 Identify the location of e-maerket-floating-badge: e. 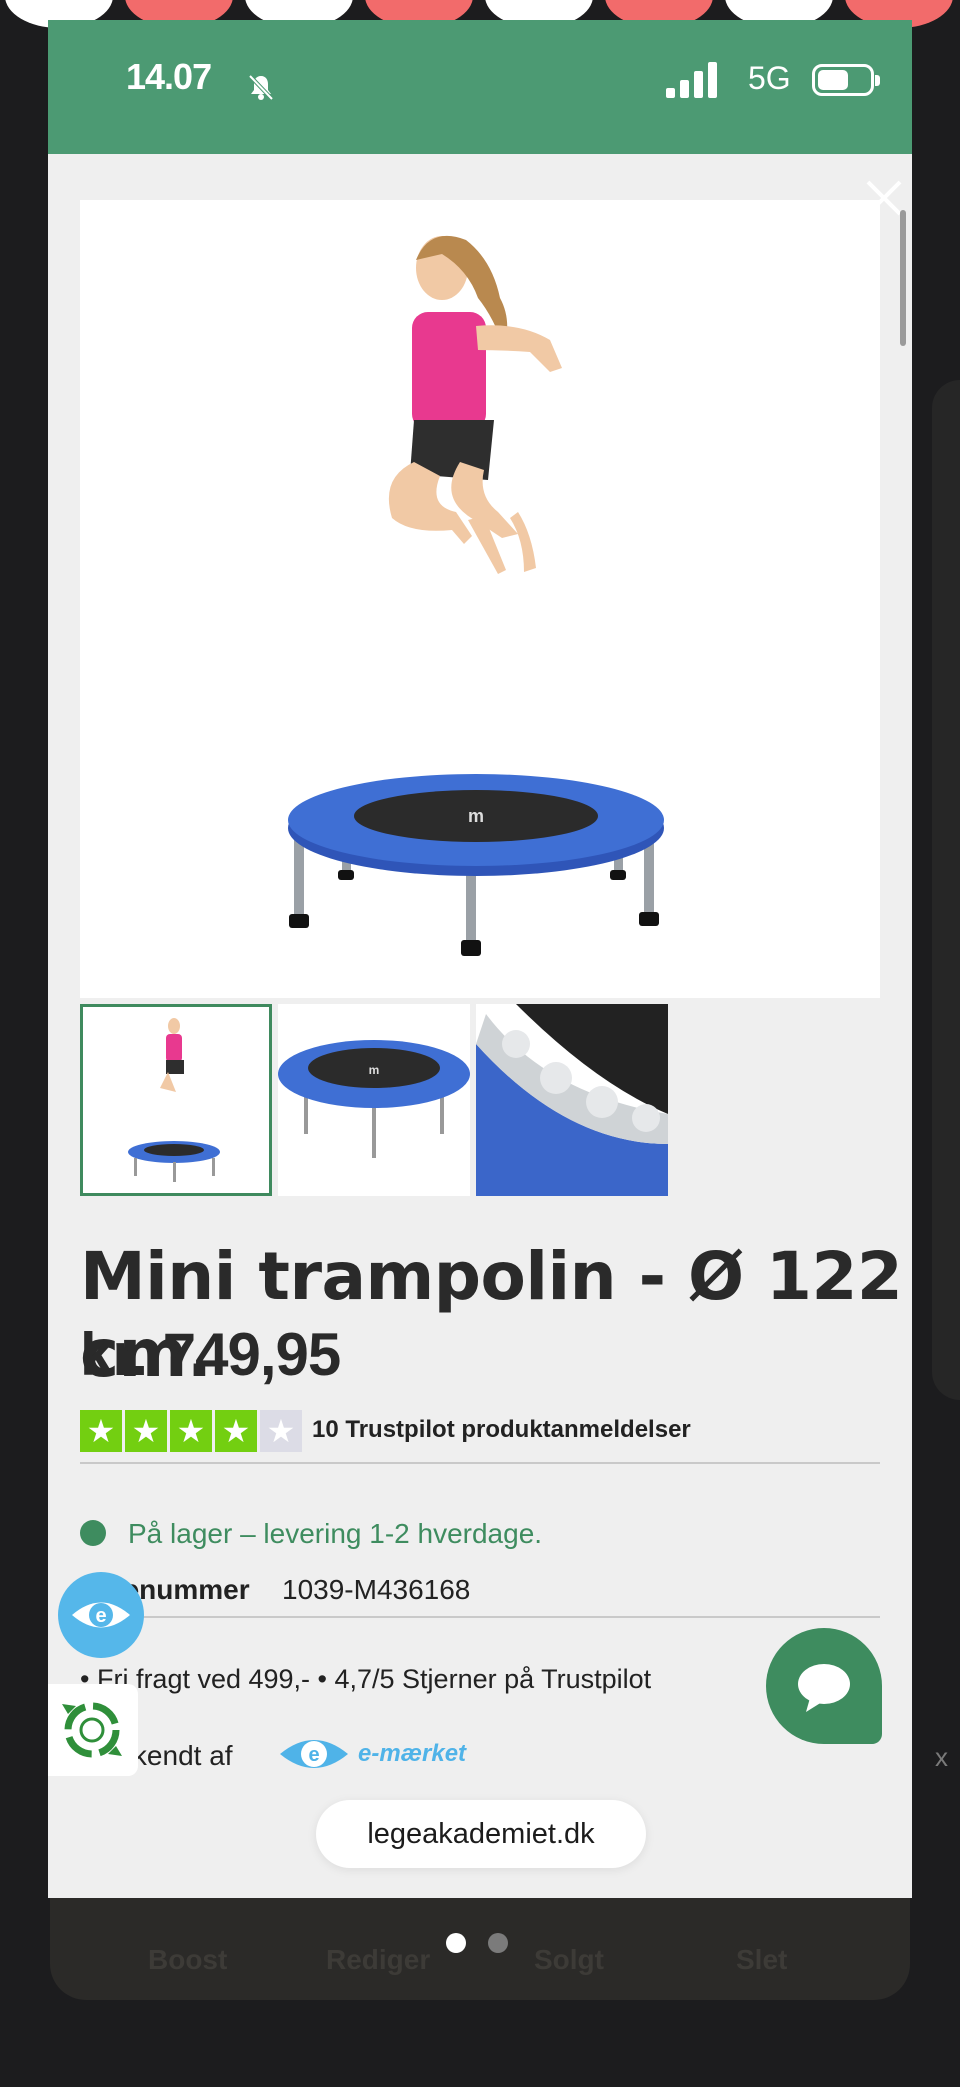
(101, 1615).